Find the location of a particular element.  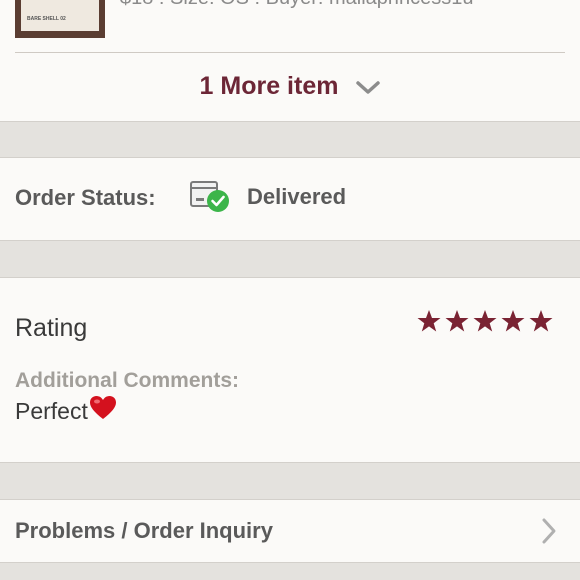

rating-title: Rating is located at coordinates (51, 328).